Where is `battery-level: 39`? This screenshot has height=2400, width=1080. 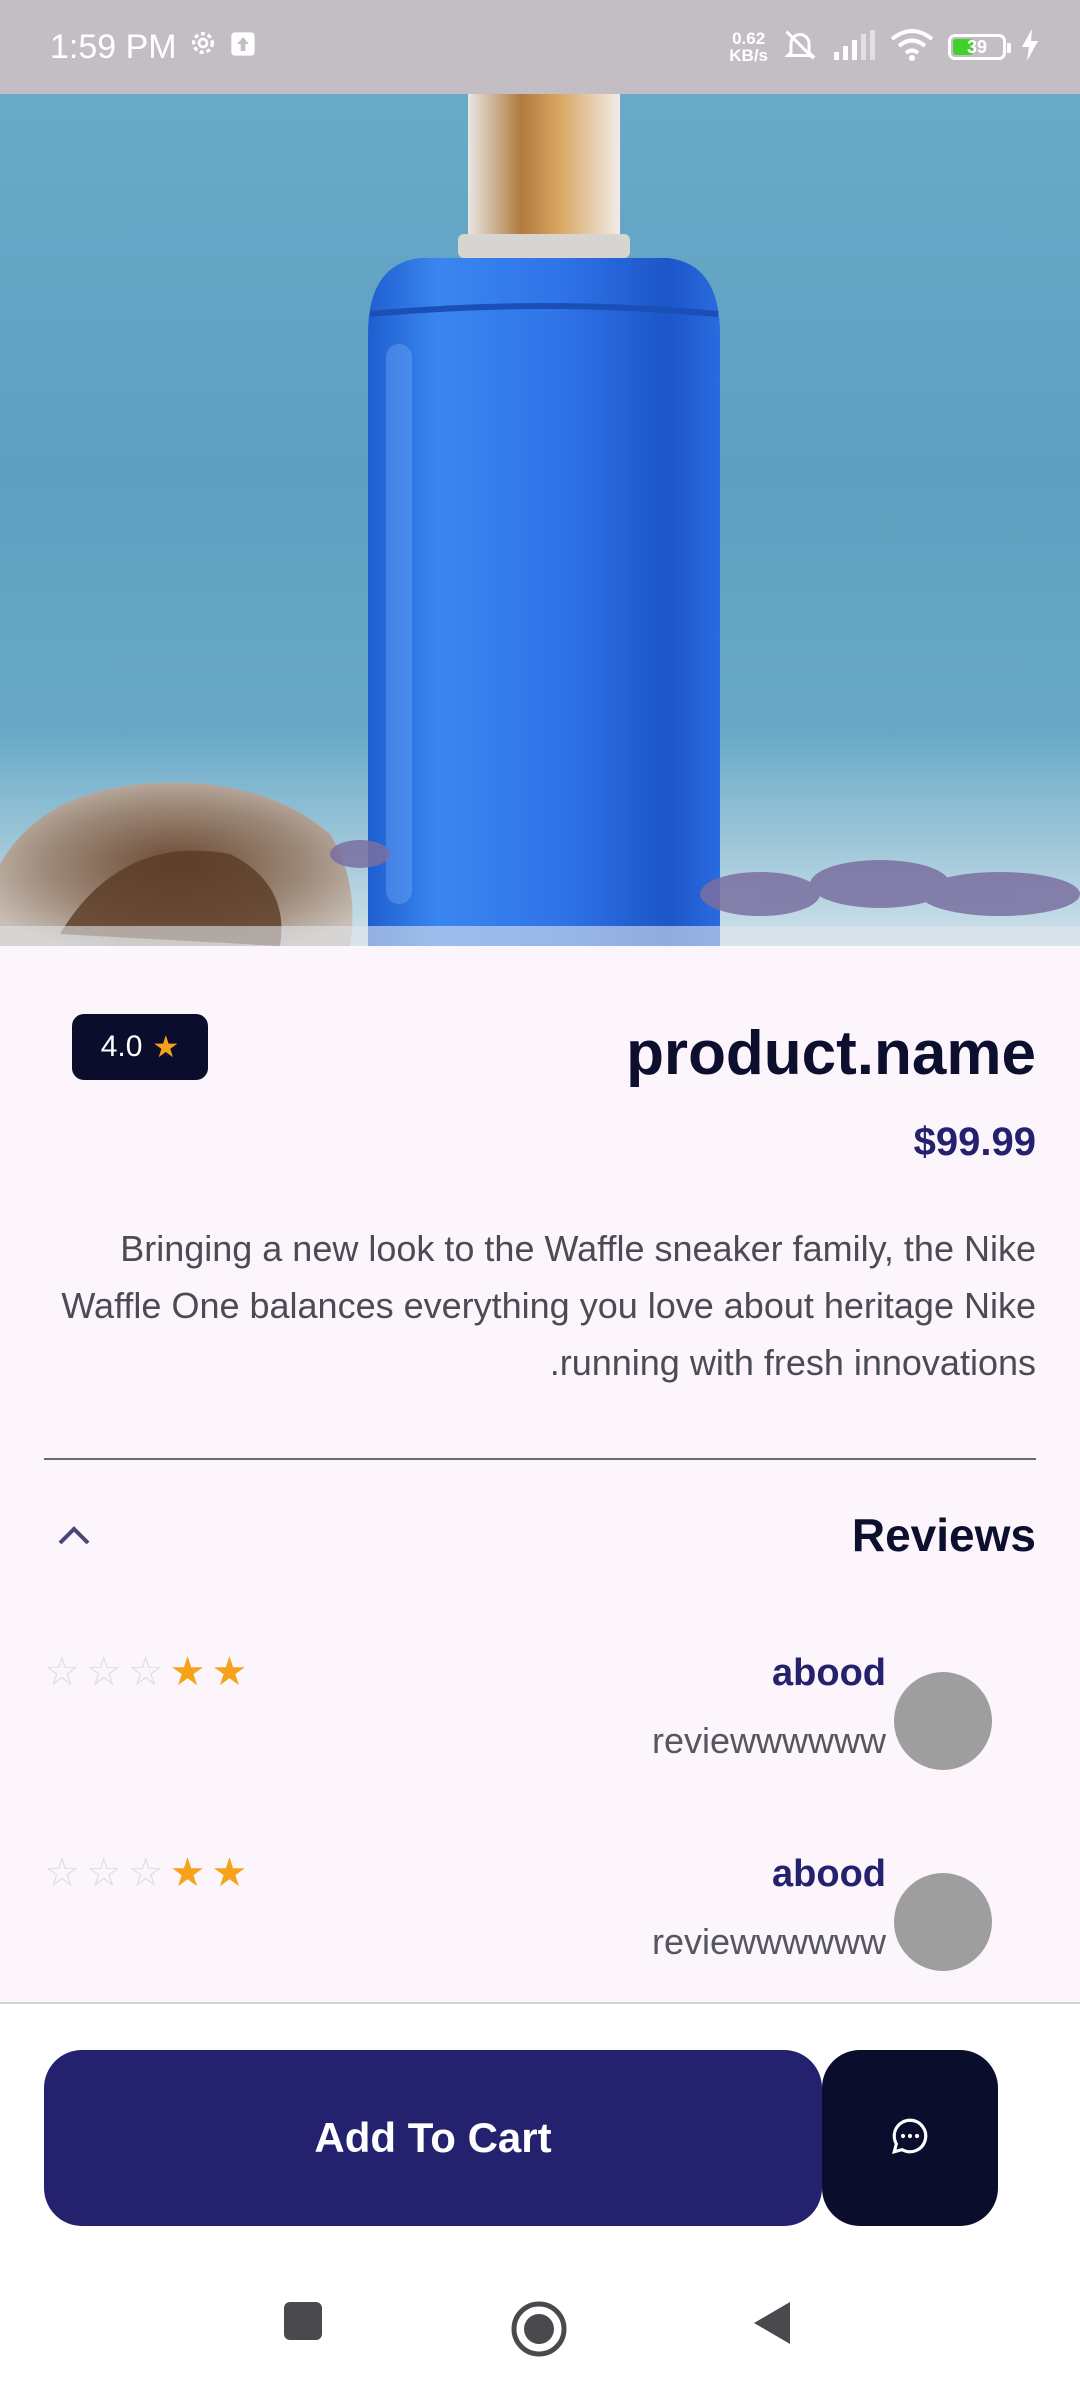
battery-level: 39 is located at coordinates (977, 46).